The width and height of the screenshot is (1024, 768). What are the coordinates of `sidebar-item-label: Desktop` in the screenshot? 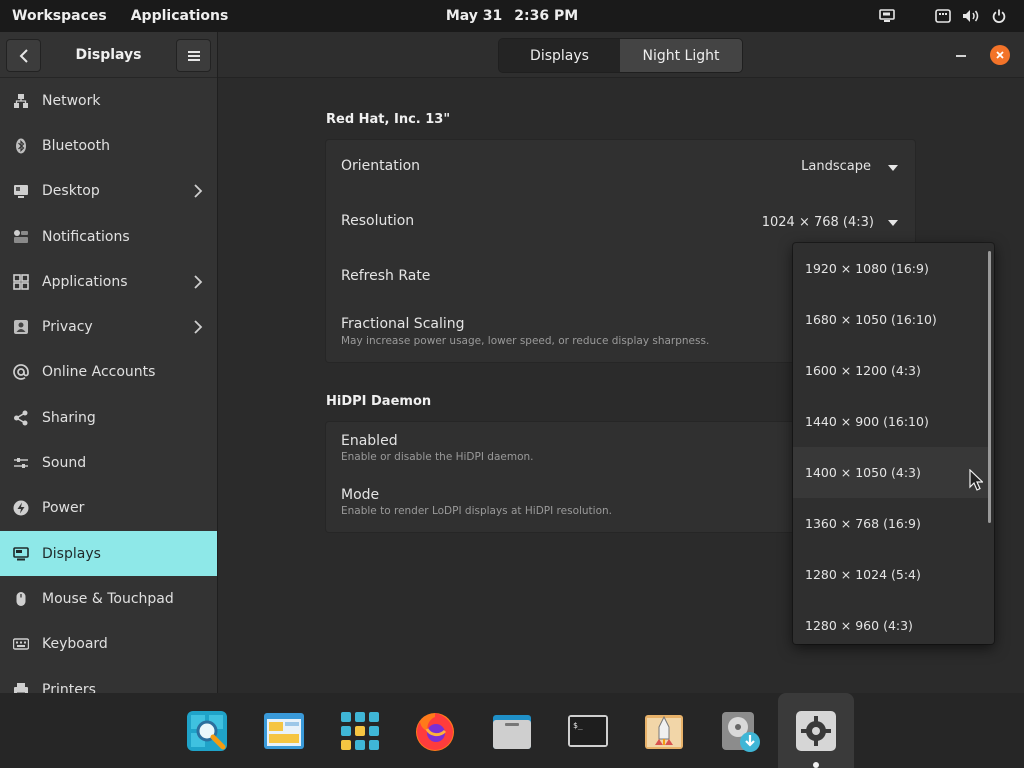 It's located at (71, 191).